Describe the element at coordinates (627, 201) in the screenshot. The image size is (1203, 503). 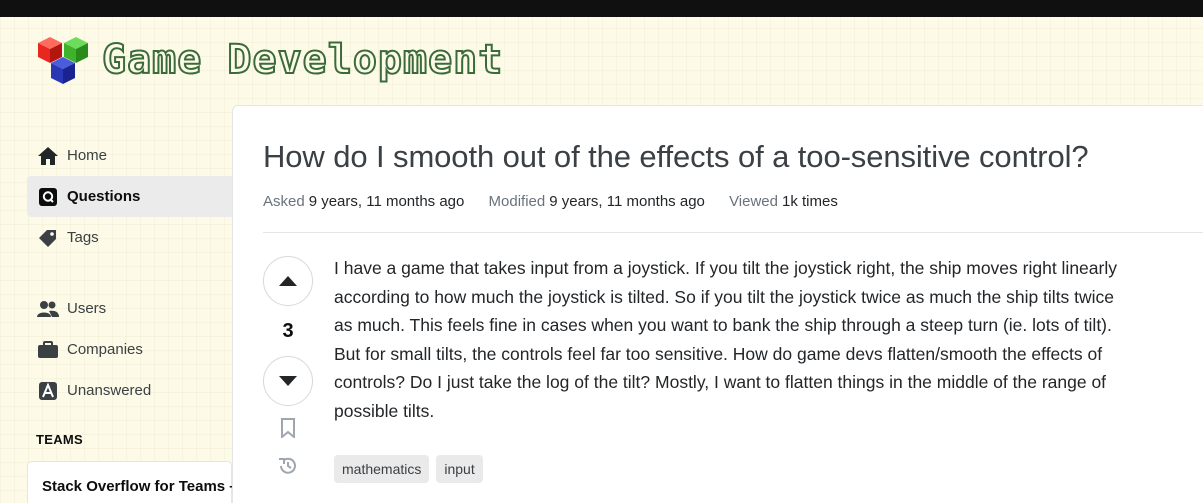
I see `modified-value: 9 years, 11 months ago` at that location.